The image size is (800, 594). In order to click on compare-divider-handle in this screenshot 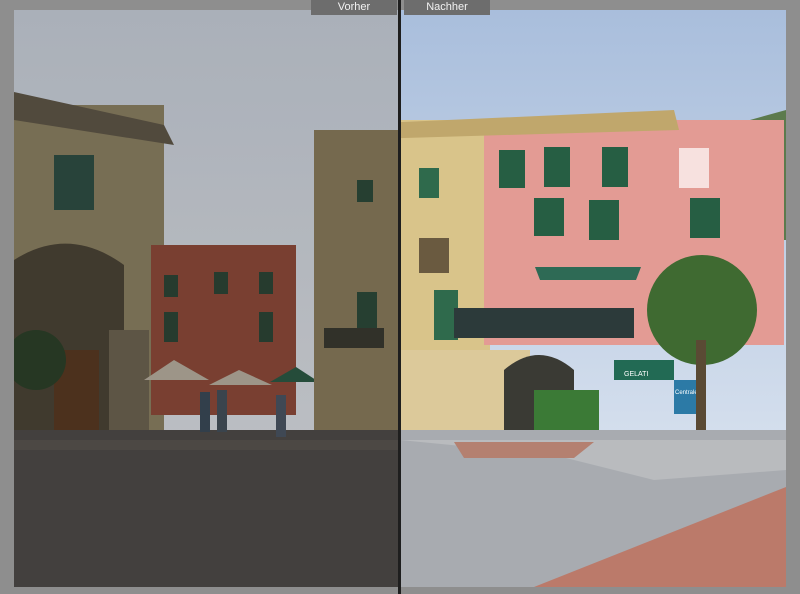, I will do `click(399, 297)`.